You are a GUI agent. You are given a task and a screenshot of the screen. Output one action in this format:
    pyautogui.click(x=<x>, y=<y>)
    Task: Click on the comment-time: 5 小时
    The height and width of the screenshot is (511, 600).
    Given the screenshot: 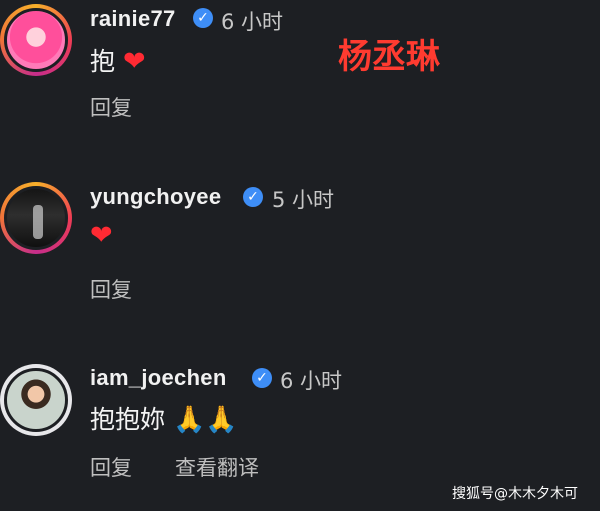 What is the action you would take?
    pyautogui.click(x=303, y=200)
    